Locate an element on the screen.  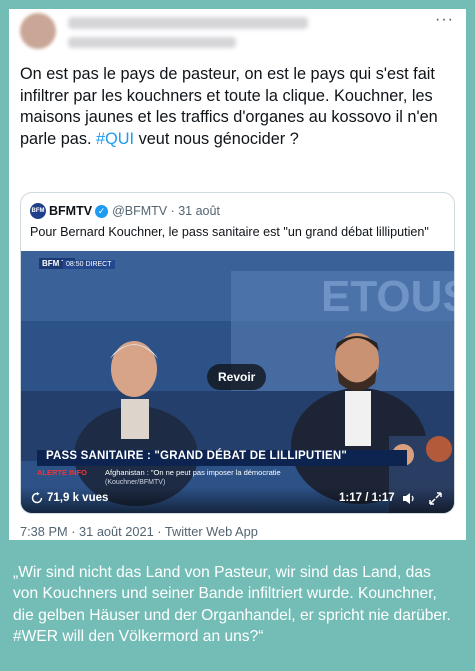
news-ticker-source: (Kouchner/BFMTV) is located at coordinates (135, 482).